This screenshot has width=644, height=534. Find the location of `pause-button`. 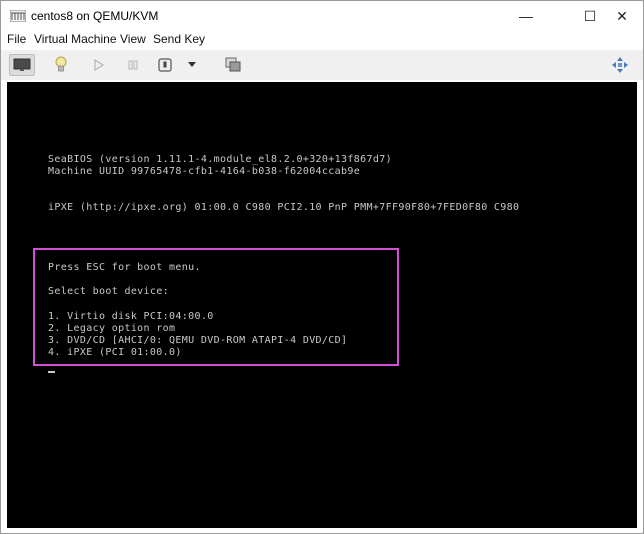

pause-button is located at coordinates (133, 65).